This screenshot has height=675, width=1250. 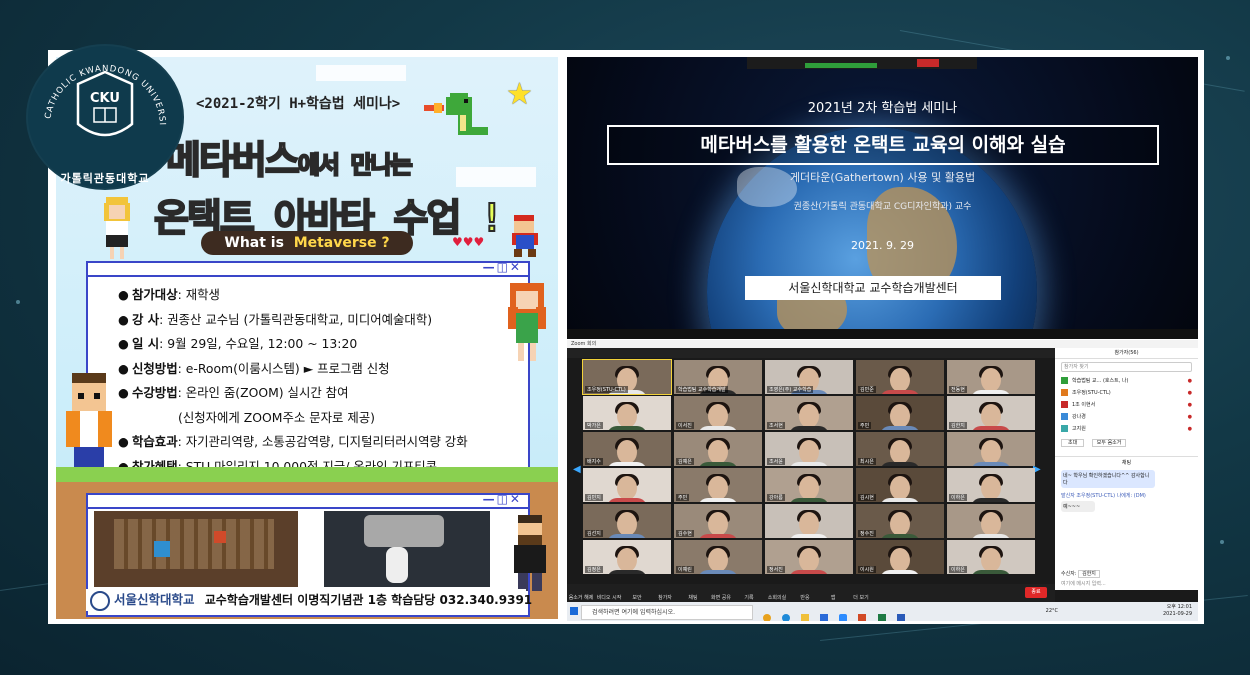 I want to click on windows-start-icon, so click(x=574, y=611).